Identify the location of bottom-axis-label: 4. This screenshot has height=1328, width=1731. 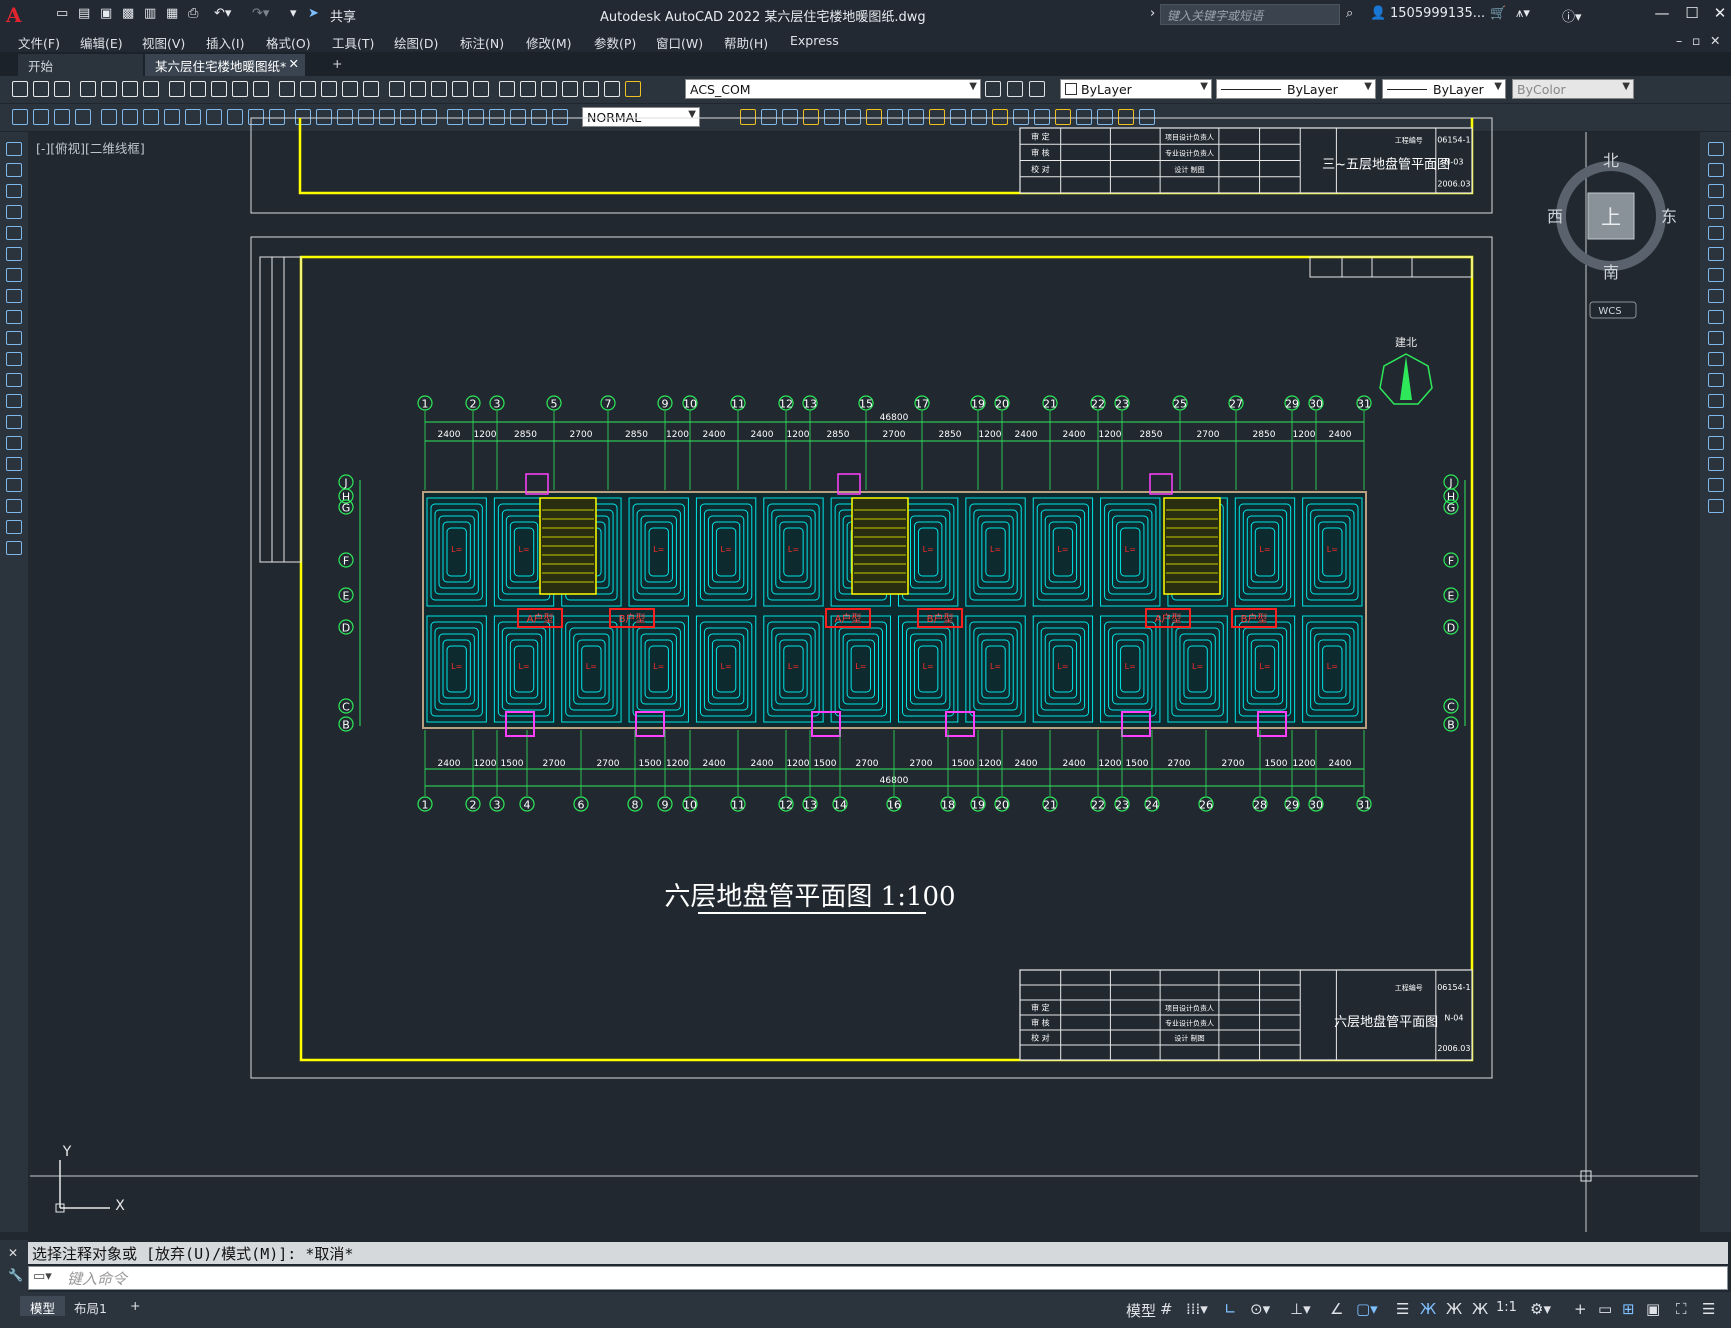
(527, 805).